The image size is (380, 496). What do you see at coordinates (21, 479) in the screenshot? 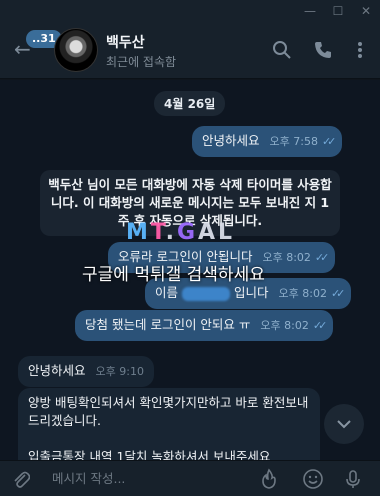
I see `paperclip-icon` at bounding box center [21, 479].